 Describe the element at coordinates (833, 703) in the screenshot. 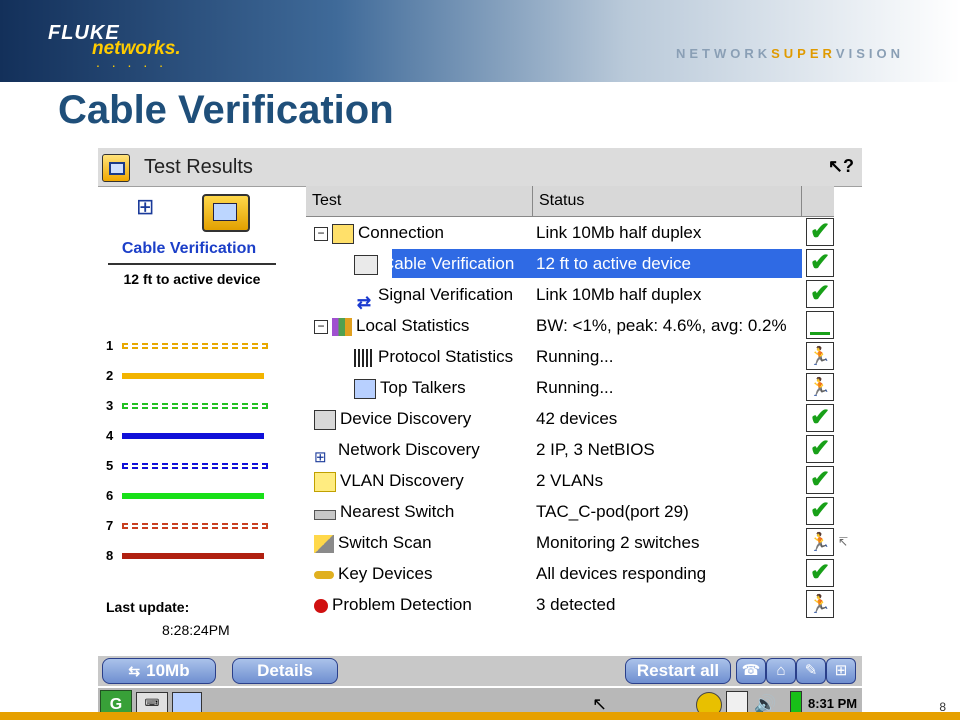

I see `clock: 8:31 PM` at that location.